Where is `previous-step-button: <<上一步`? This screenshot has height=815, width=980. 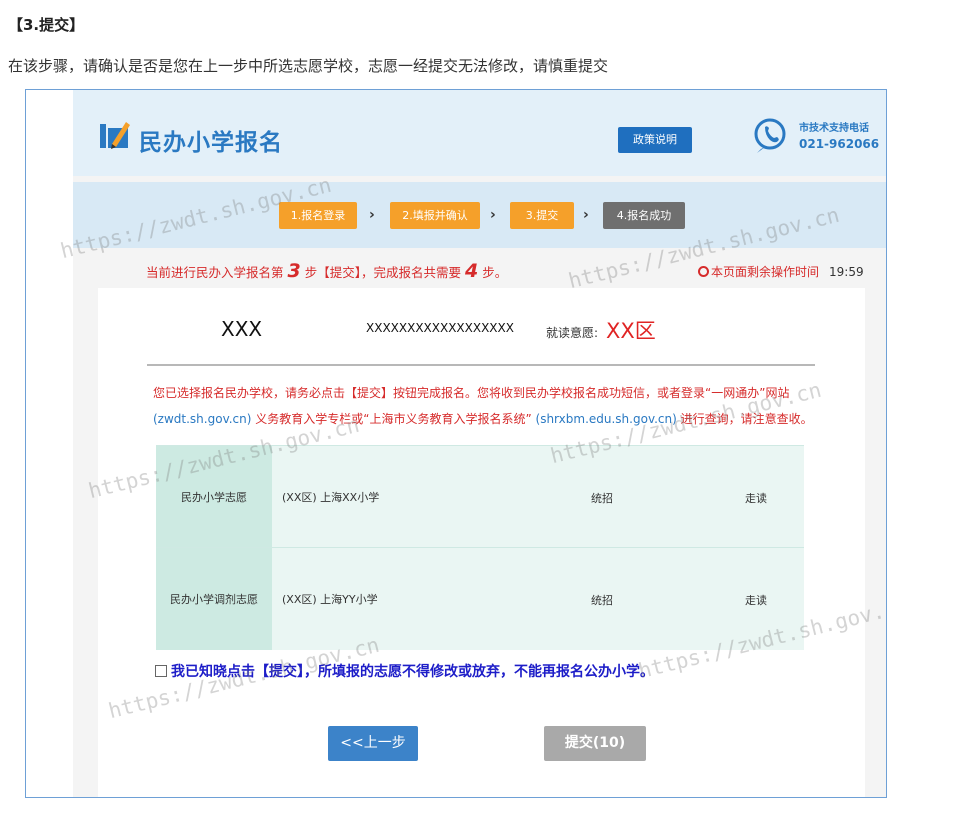 previous-step-button: <<上一步 is located at coordinates (373, 743).